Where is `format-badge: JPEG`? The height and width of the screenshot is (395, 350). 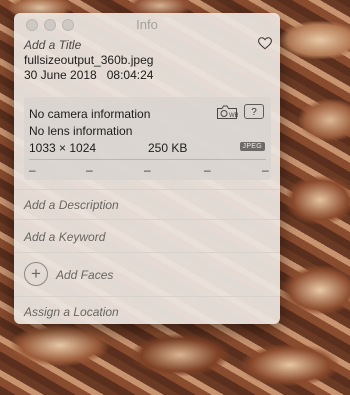 format-badge: JPEG is located at coordinates (252, 146).